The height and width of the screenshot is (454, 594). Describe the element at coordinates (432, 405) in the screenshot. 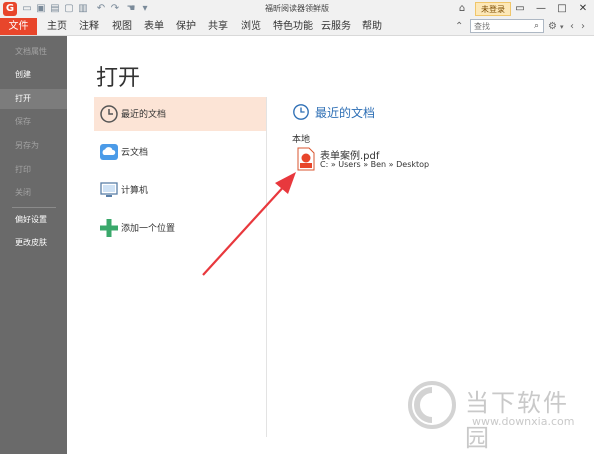

I see `watermark-logo-icon` at that location.